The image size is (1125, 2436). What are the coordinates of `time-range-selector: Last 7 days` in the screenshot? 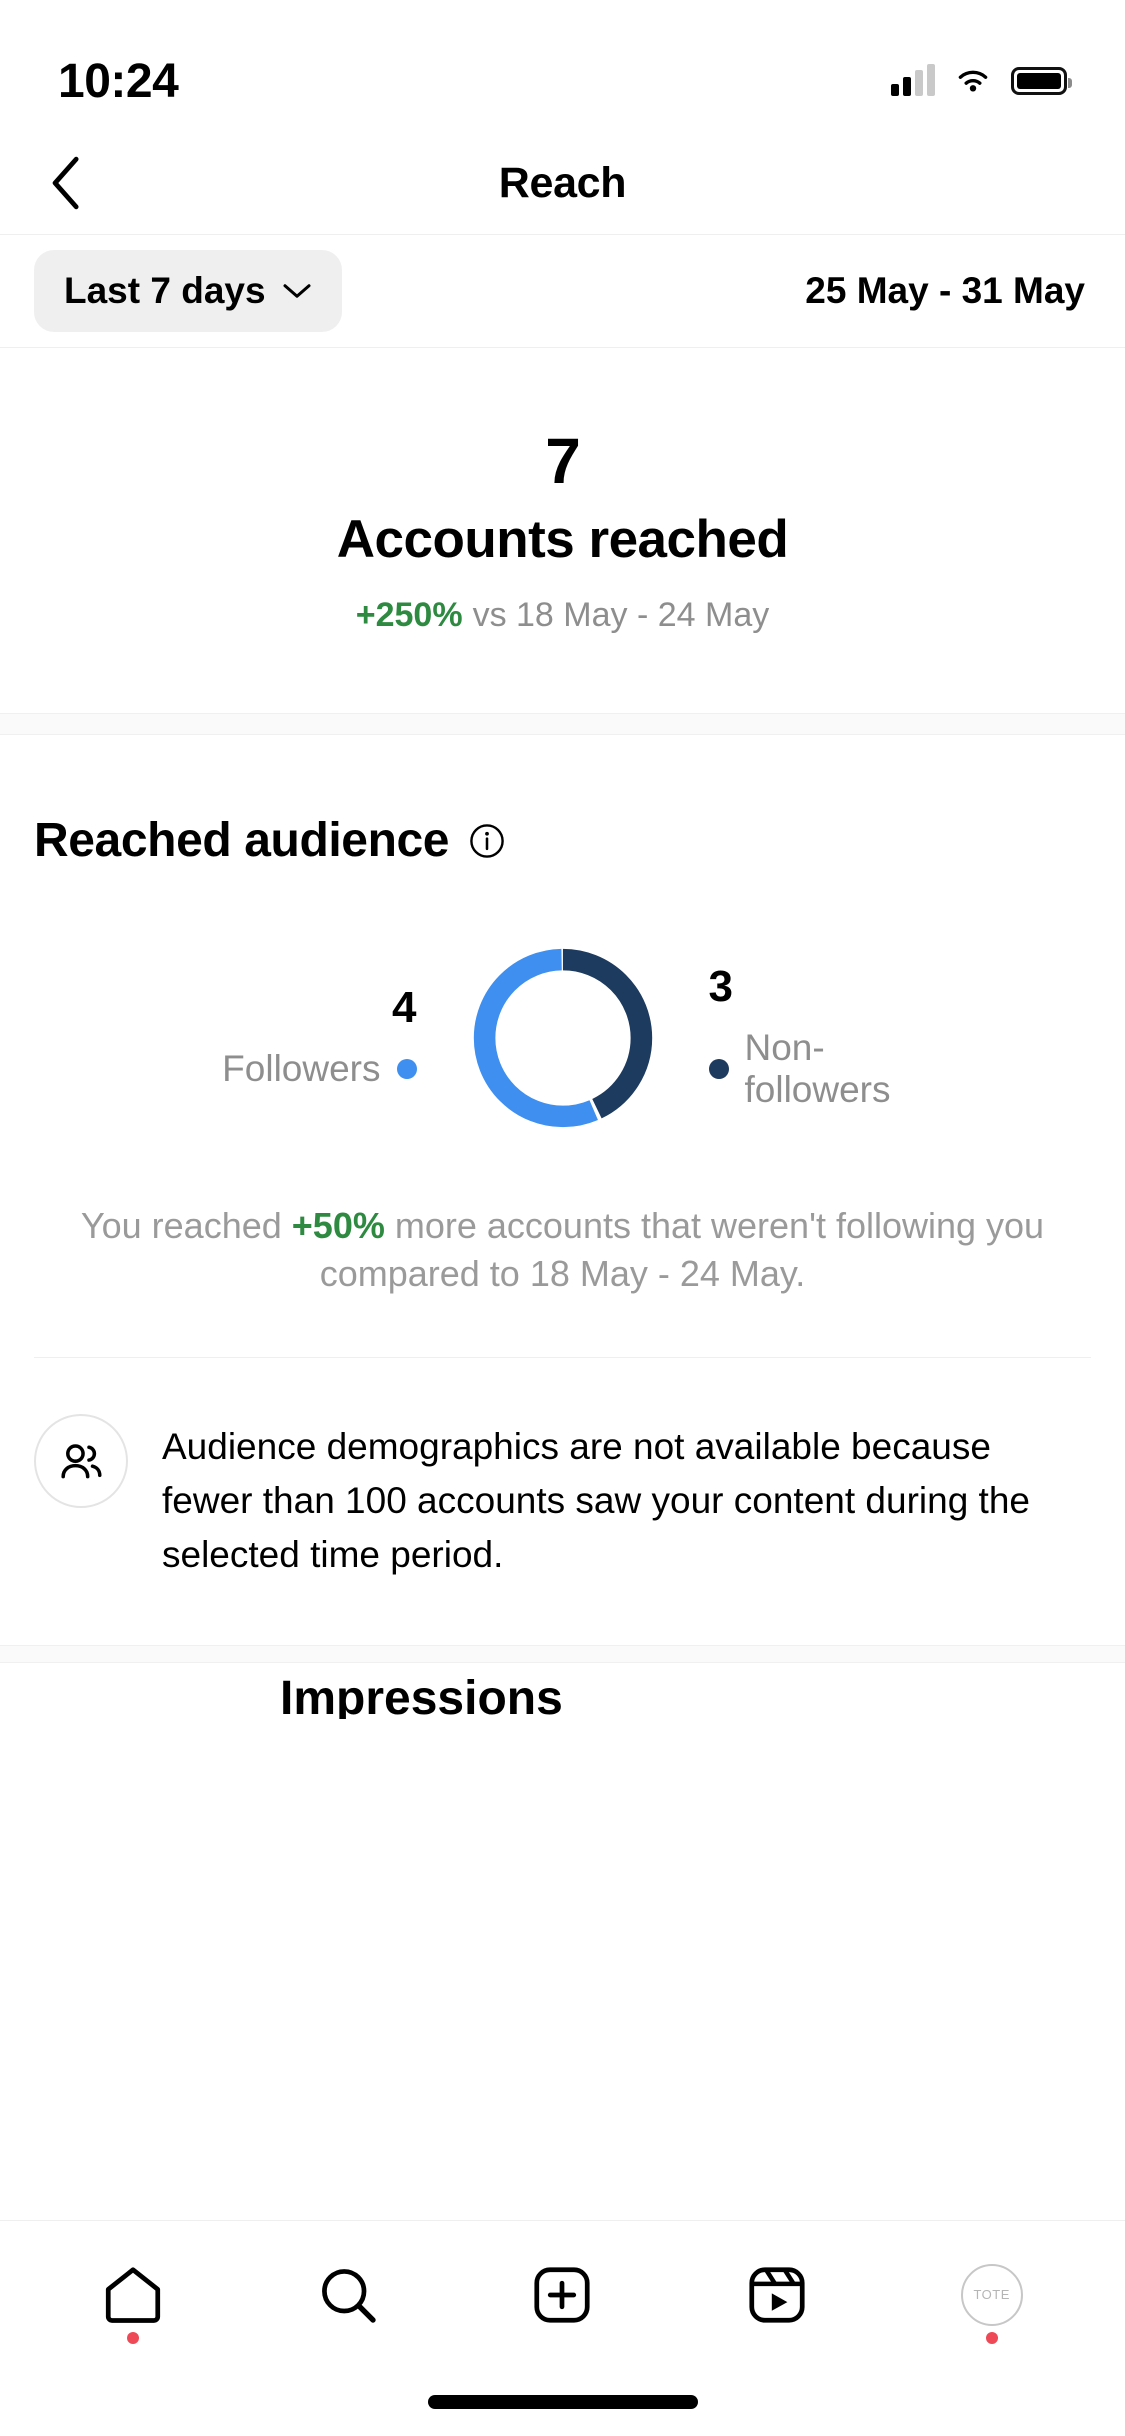 It's located at (188, 291).